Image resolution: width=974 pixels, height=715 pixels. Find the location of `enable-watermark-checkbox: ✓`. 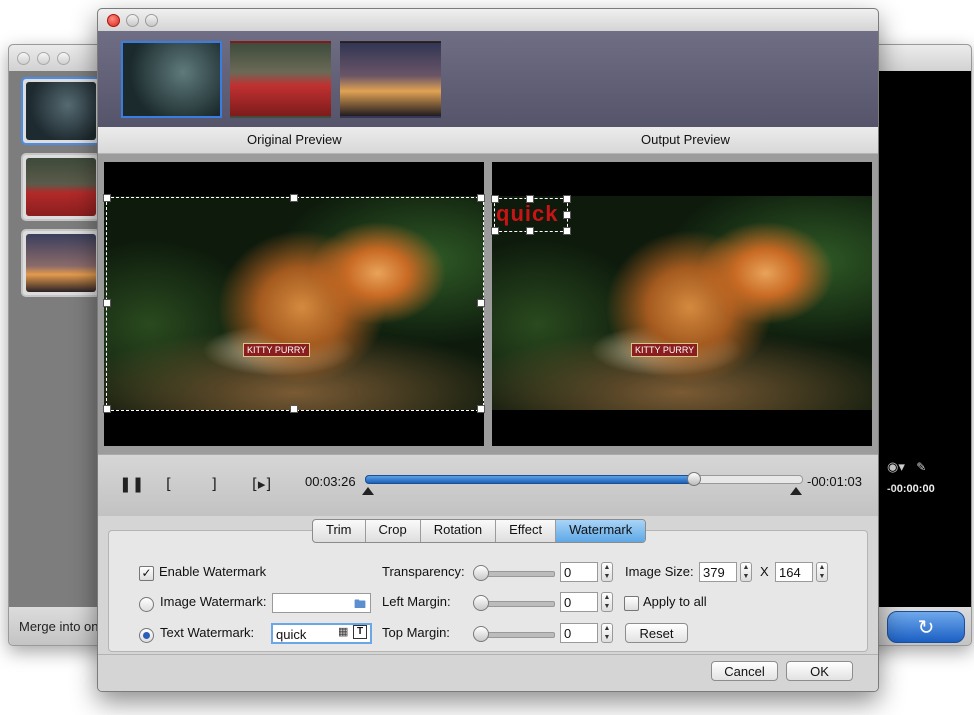

enable-watermark-checkbox: ✓ is located at coordinates (146, 573).